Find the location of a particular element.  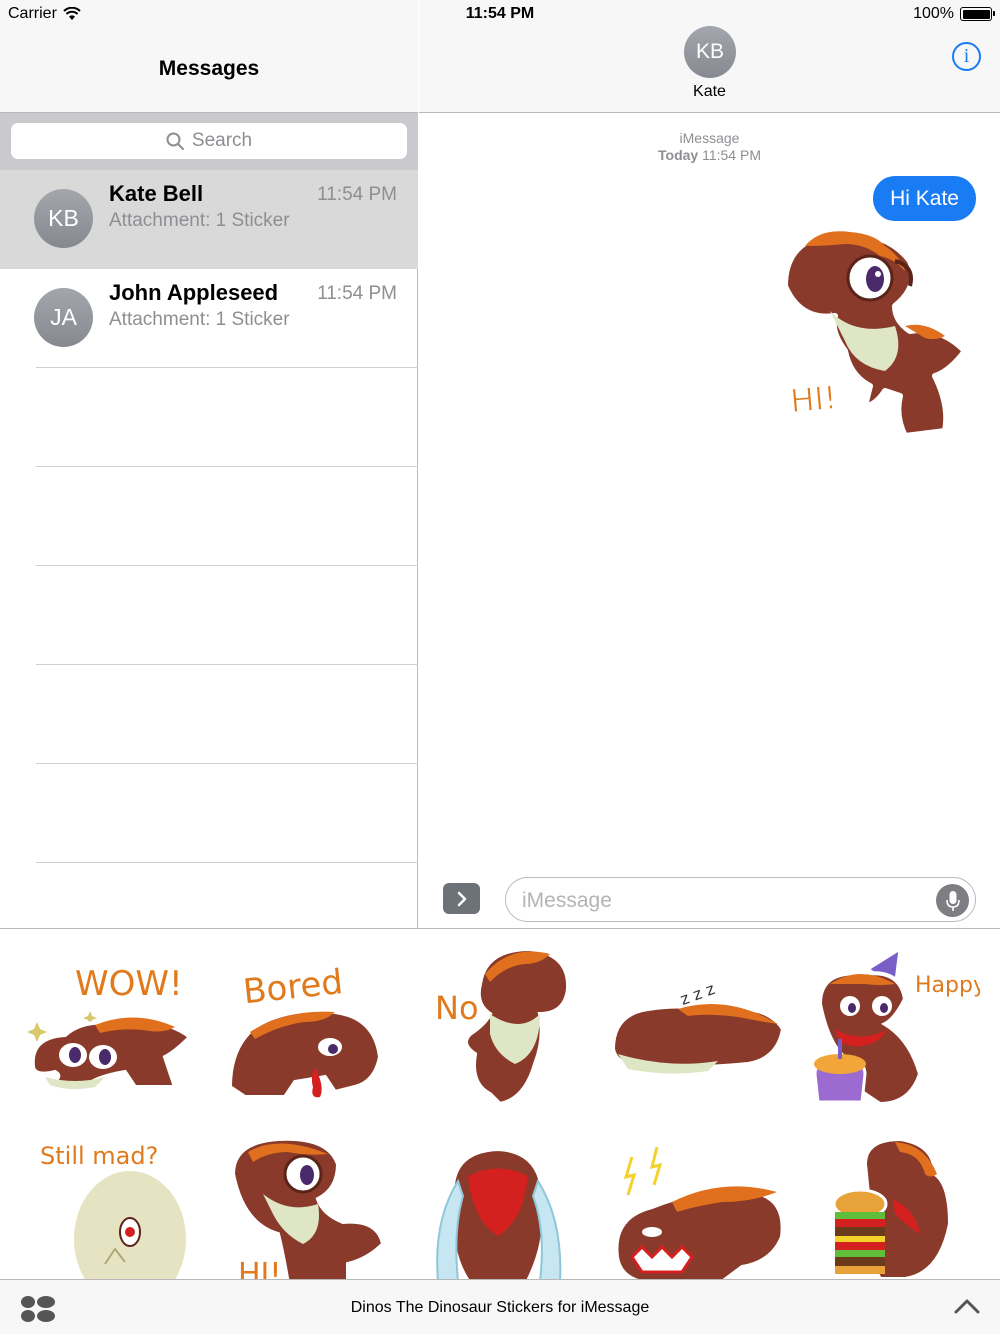

message-bubble-outgoing: Hi Kate is located at coordinates (924, 198).